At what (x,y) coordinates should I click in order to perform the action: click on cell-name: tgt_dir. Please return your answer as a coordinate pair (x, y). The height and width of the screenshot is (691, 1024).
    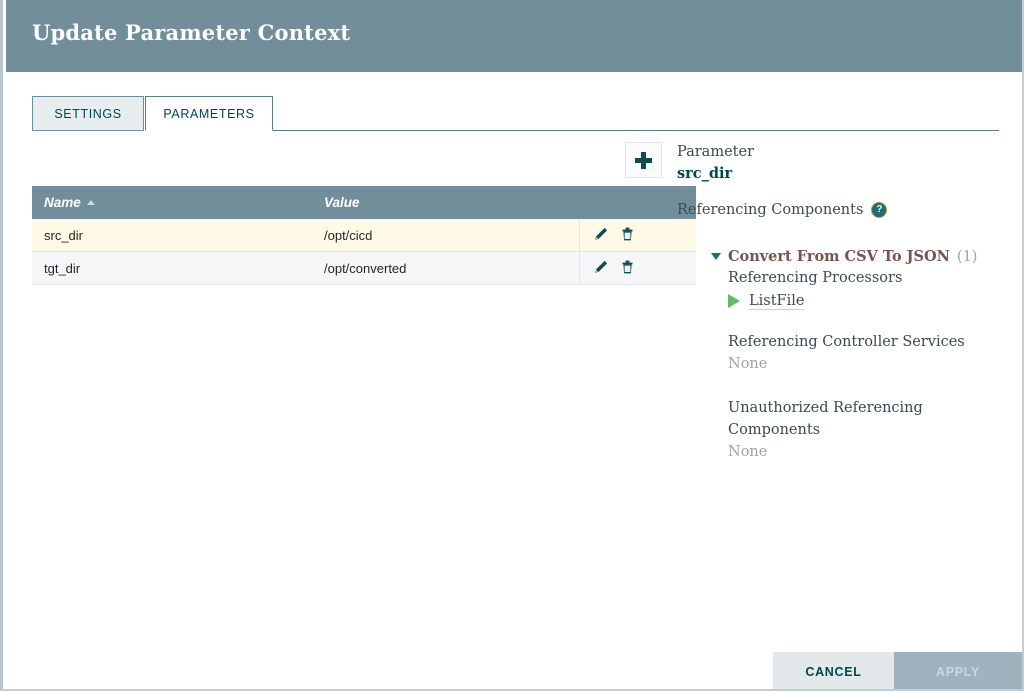
    Looking at the image, I should click on (172, 268).